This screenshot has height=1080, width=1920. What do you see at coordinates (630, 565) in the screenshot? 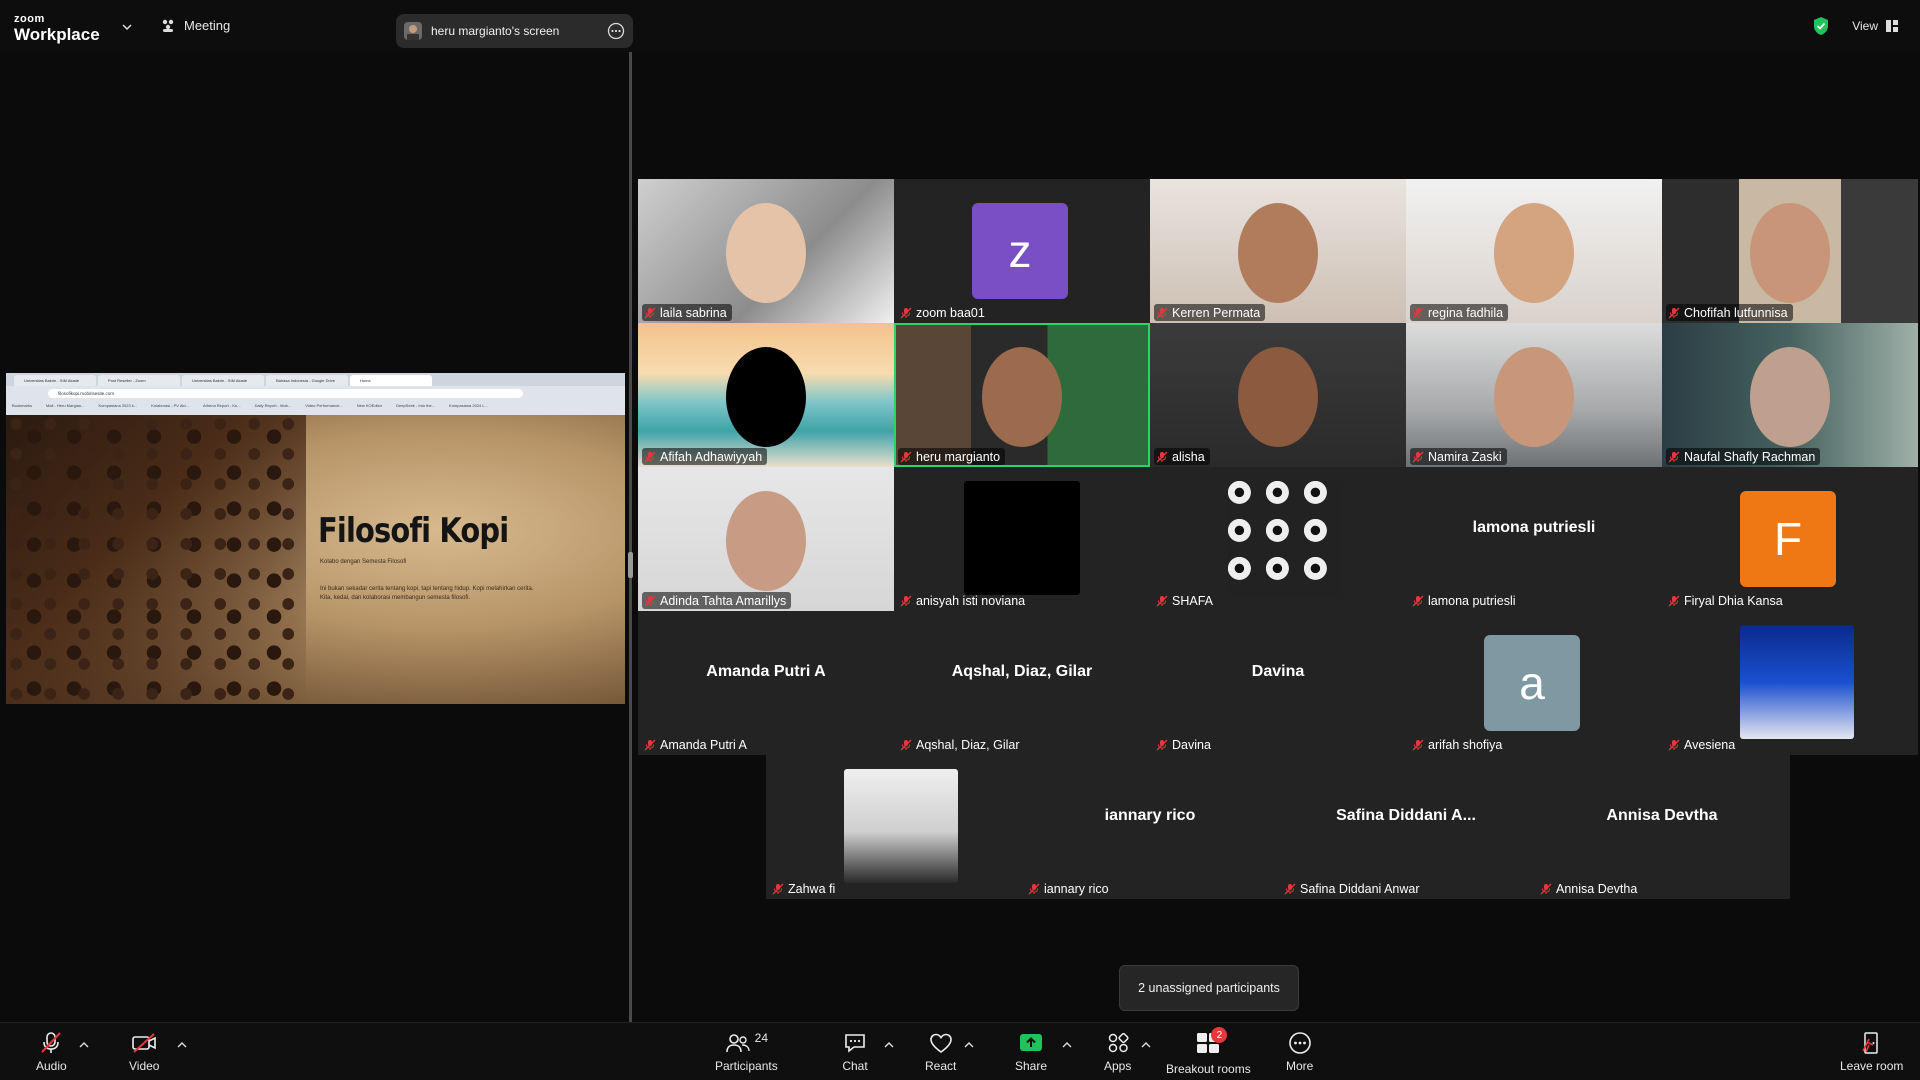
I see `splitter-handle` at bounding box center [630, 565].